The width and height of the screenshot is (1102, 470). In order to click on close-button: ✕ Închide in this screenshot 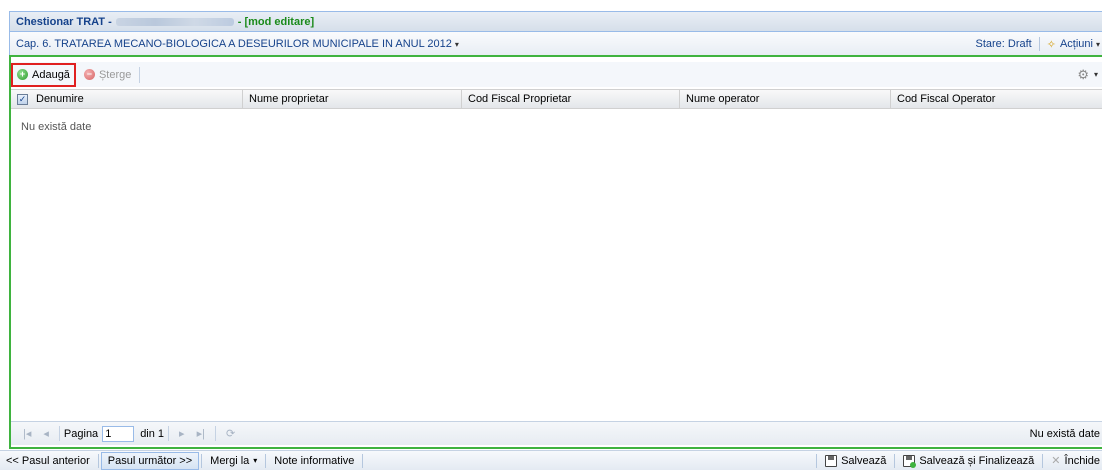, I will do `click(1073, 461)`.